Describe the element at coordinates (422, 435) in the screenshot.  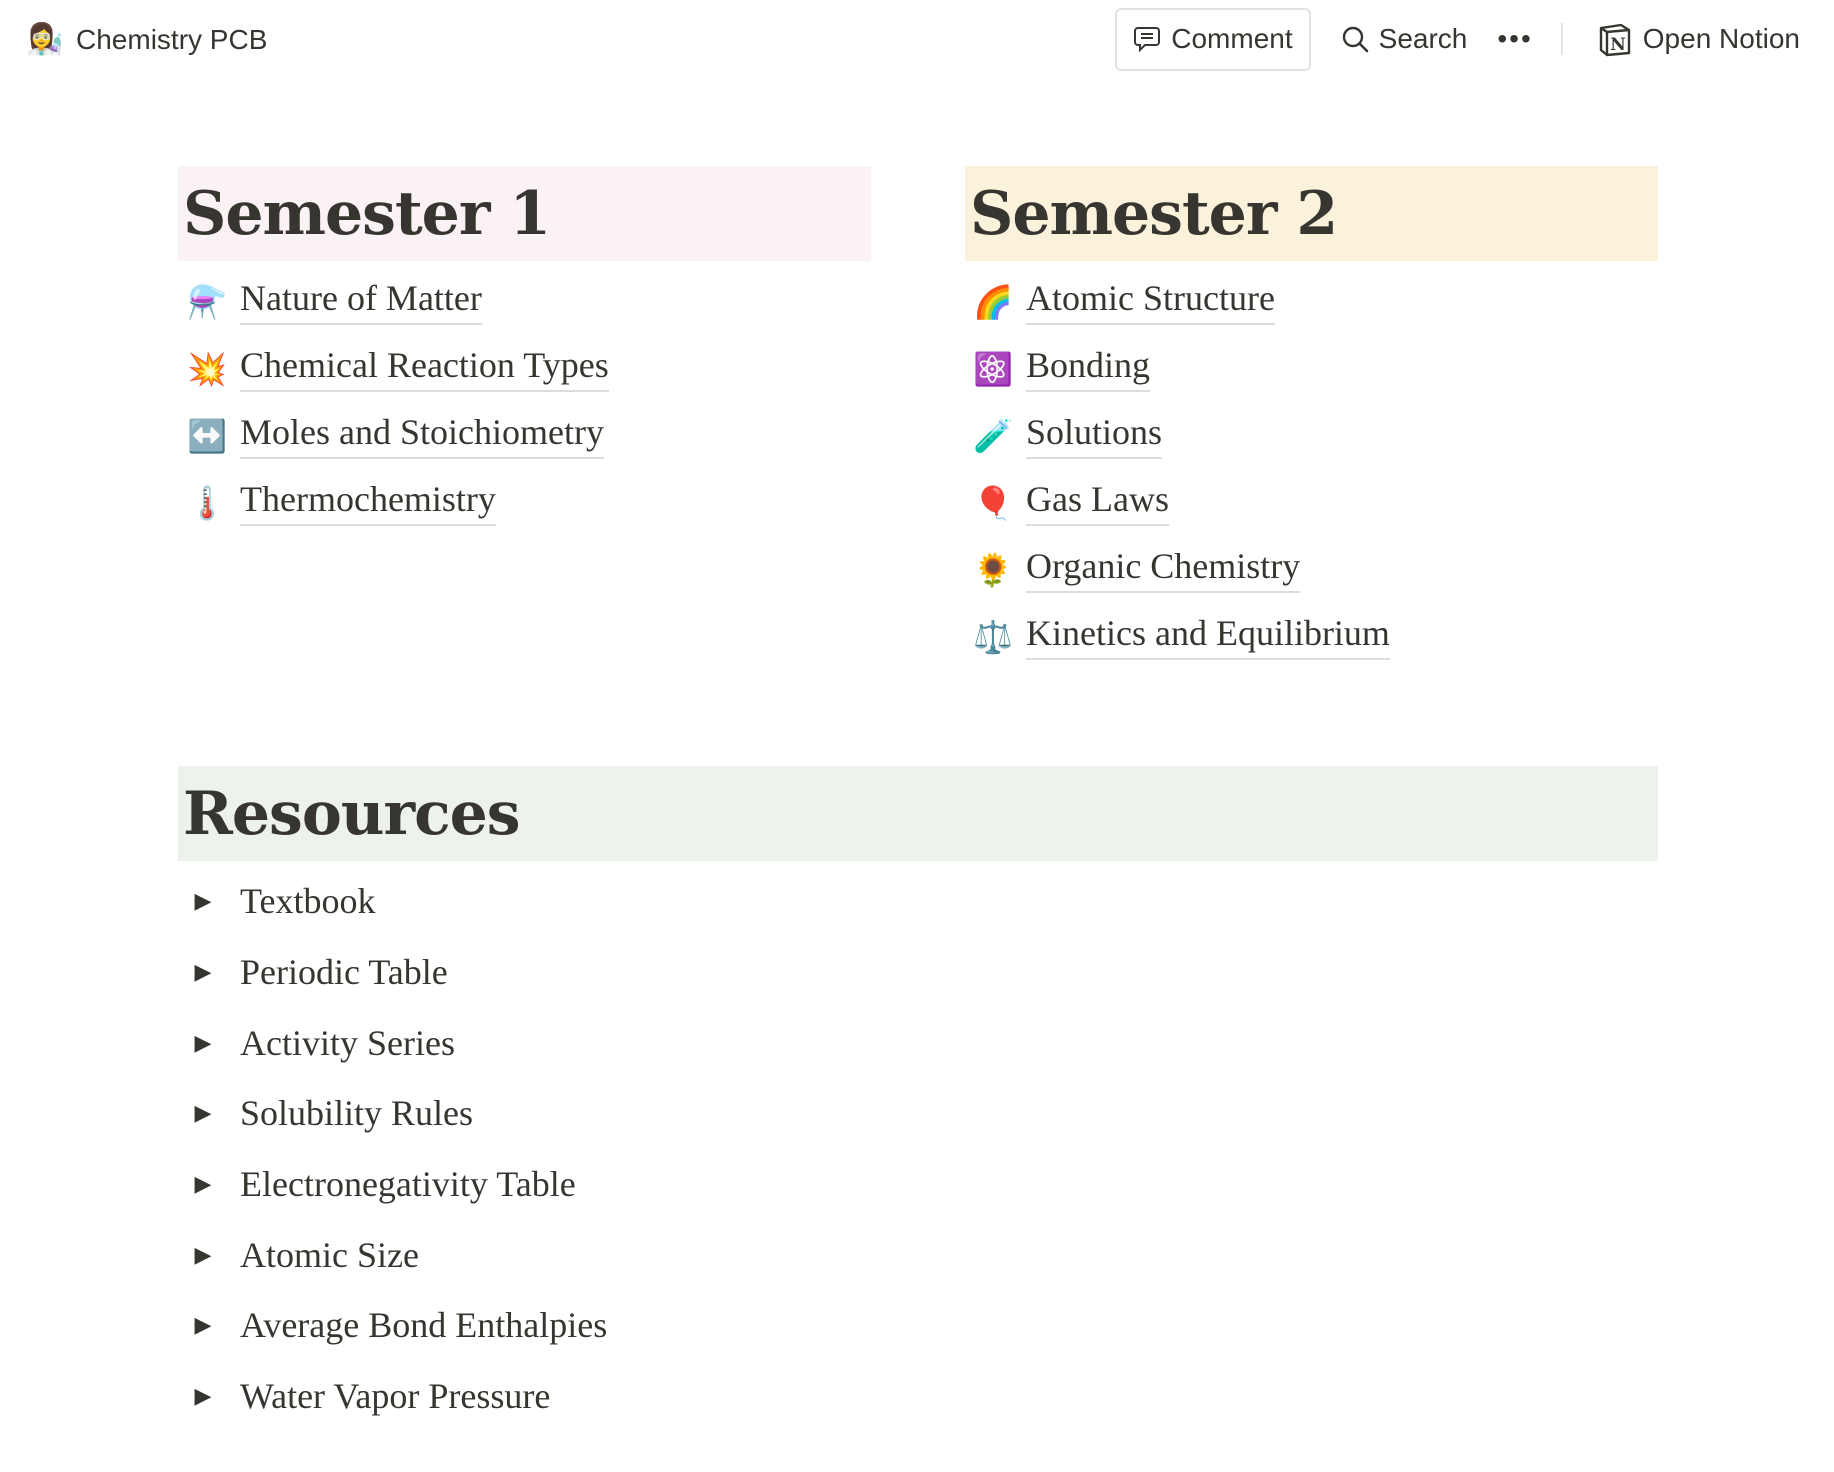
I see `page-link: Moles and Stoichiometry` at that location.